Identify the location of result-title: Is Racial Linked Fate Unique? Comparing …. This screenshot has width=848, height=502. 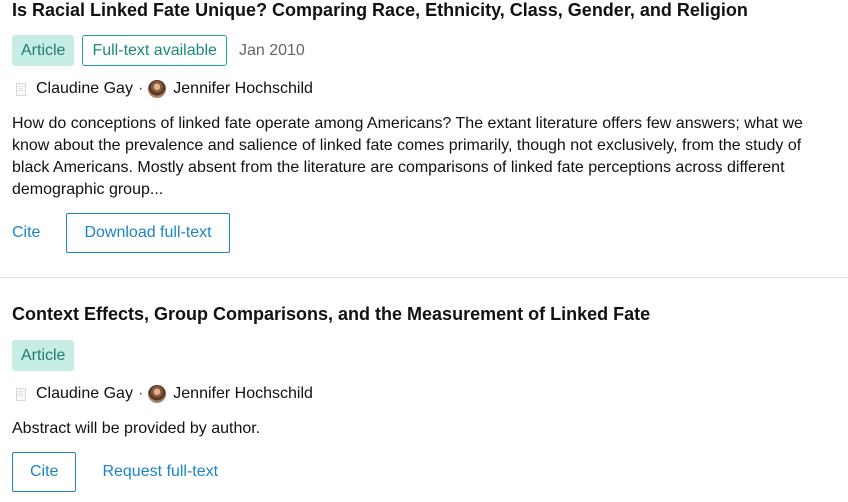
(380, 10).